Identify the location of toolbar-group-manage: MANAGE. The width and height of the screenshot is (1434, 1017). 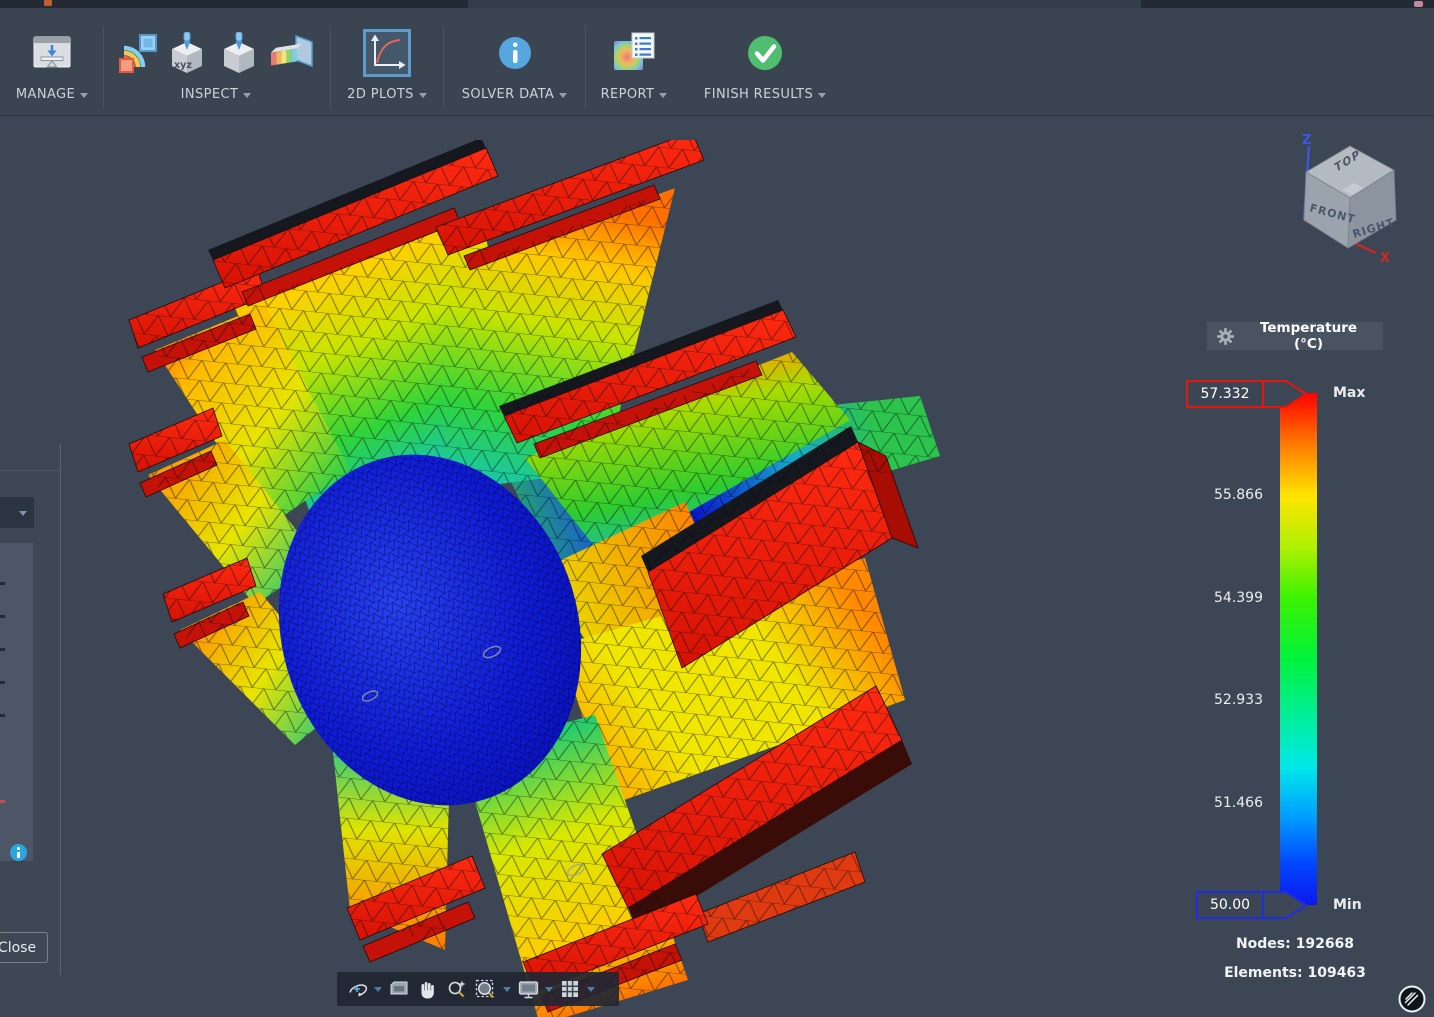
(52, 62).